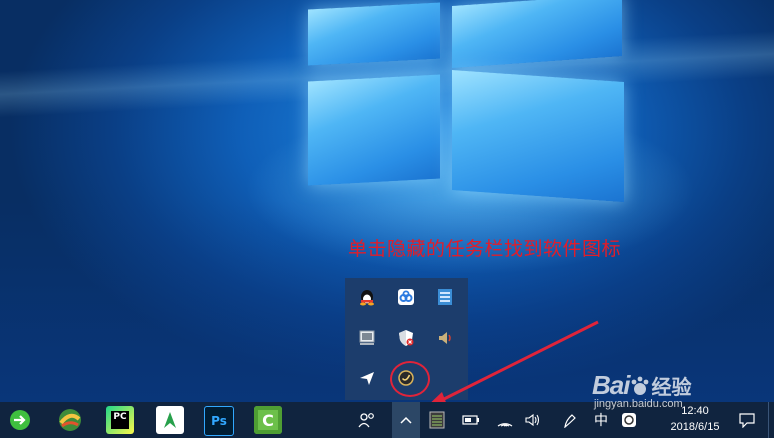 This screenshot has height=438, width=774. Describe the element at coordinates (771, 420) in the screenshot. I see `show-desktop-button` at that location.